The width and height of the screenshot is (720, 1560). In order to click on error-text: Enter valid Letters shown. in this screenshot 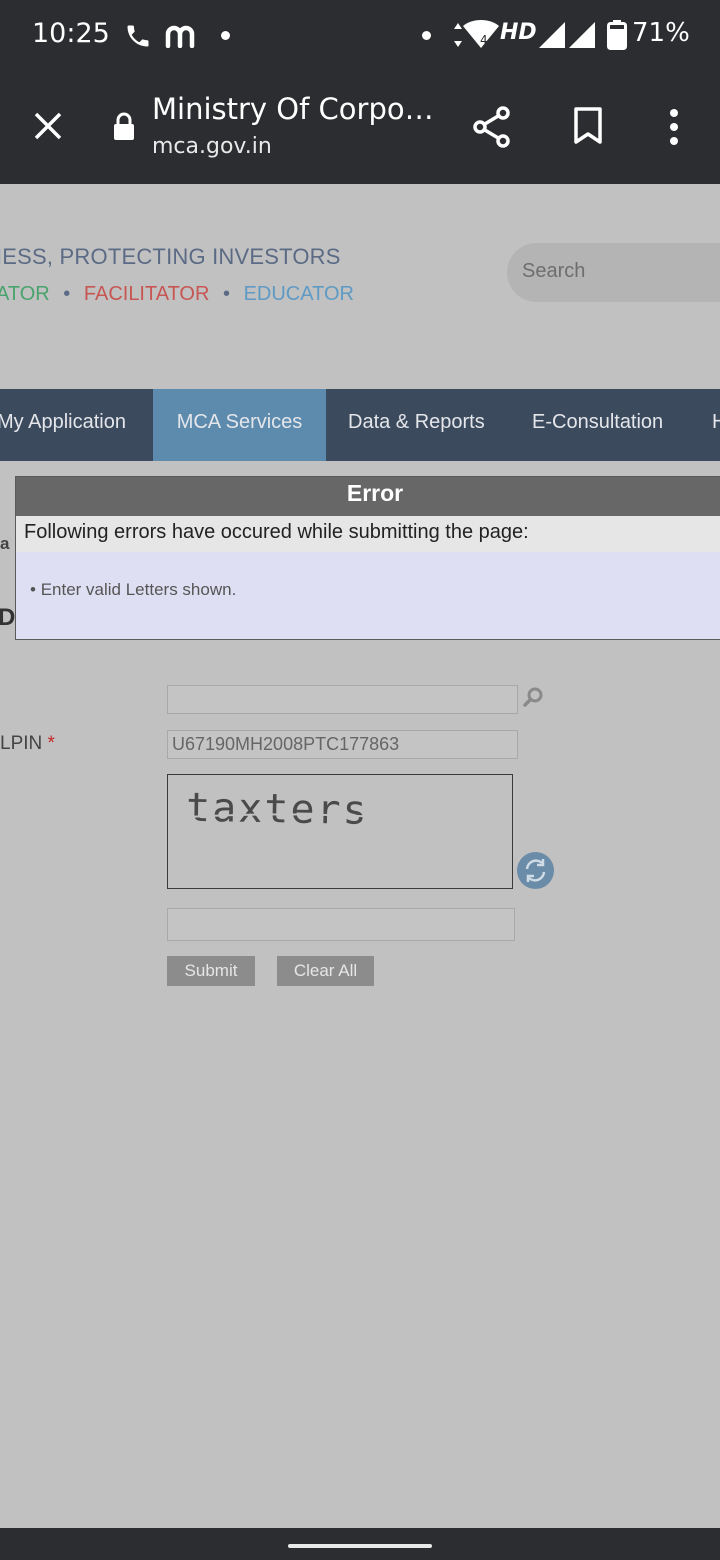, I will do `click(138, 589)`.